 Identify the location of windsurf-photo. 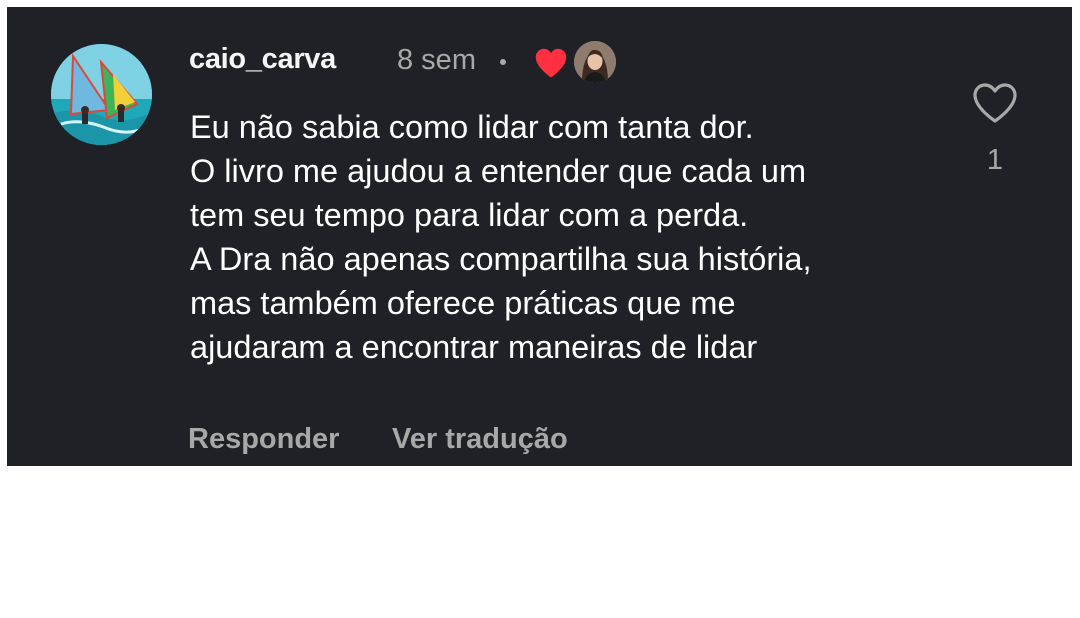
(101, 94).